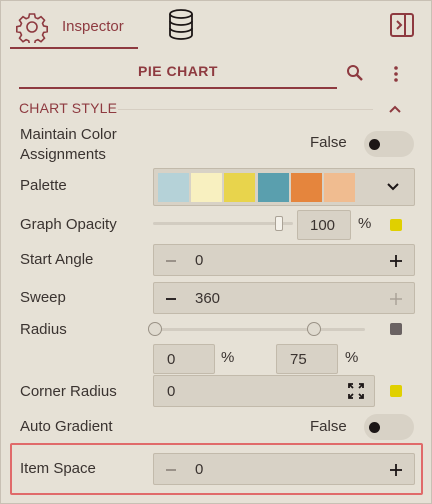 Image resolution: width=432 pixels, height=504 pixels. What do you see at coordinates (284, 298) in the screenshot?
I see `sweep-stepper: 360` at bounding box center [284, 298].